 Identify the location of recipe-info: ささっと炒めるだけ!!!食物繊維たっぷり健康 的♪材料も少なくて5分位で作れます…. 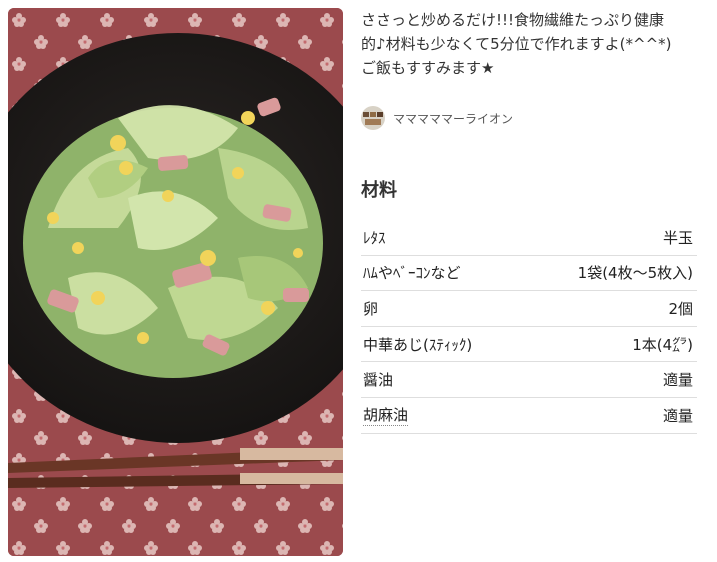
(531, 44).